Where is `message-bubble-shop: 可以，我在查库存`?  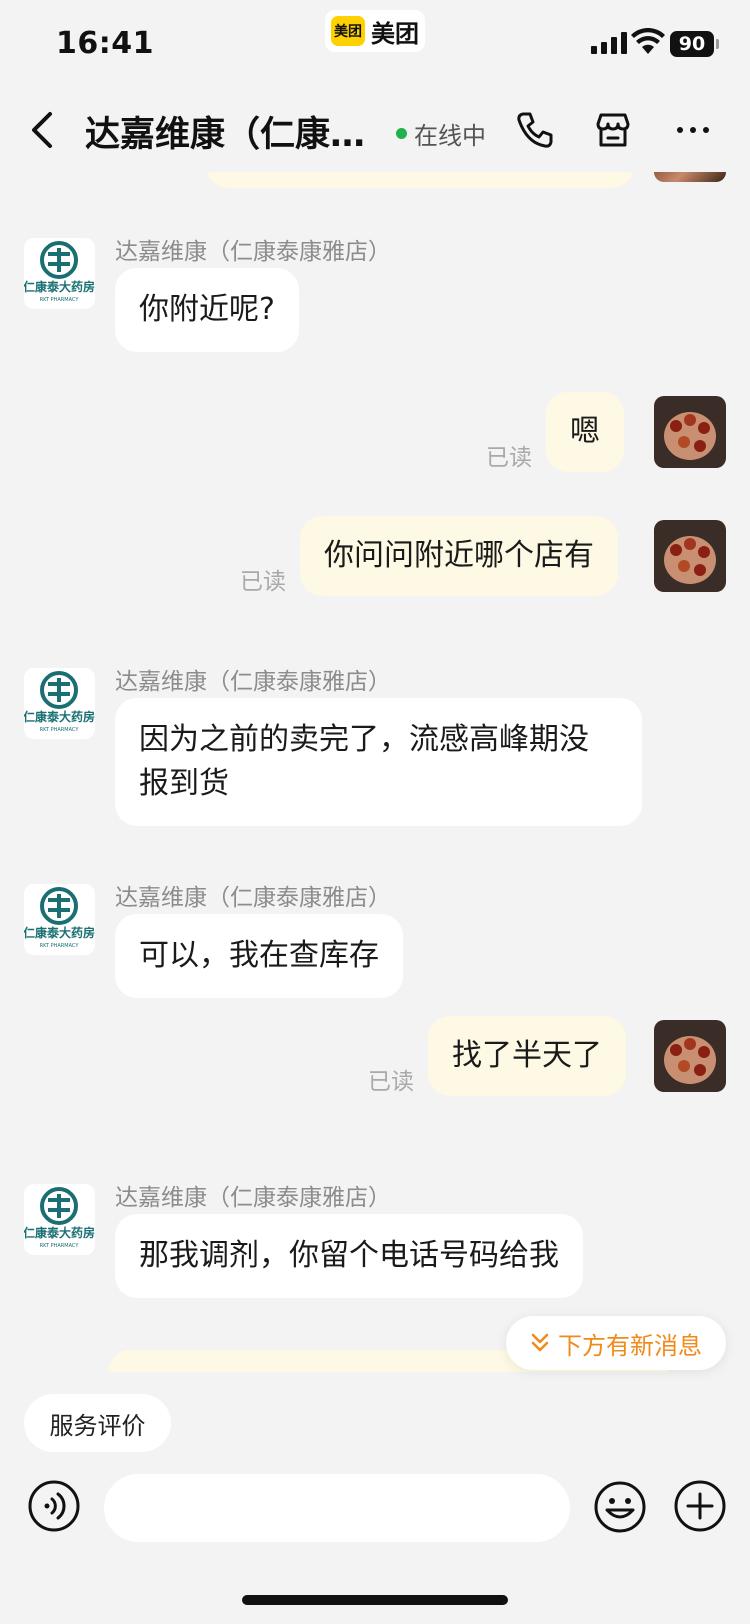
message-bubble-shop: 可以，我在查库存 is located at coordinates (259, 956).